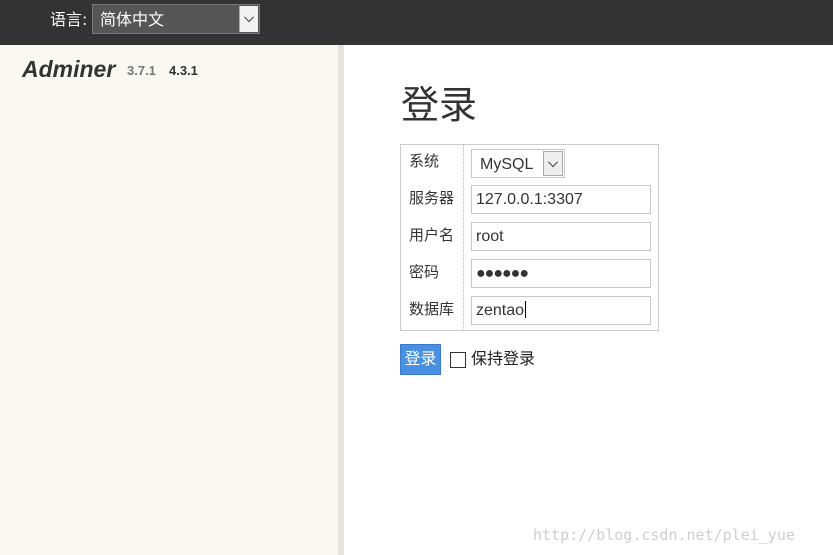  I want to click on database-input-value: zentao, so click(500, 310).